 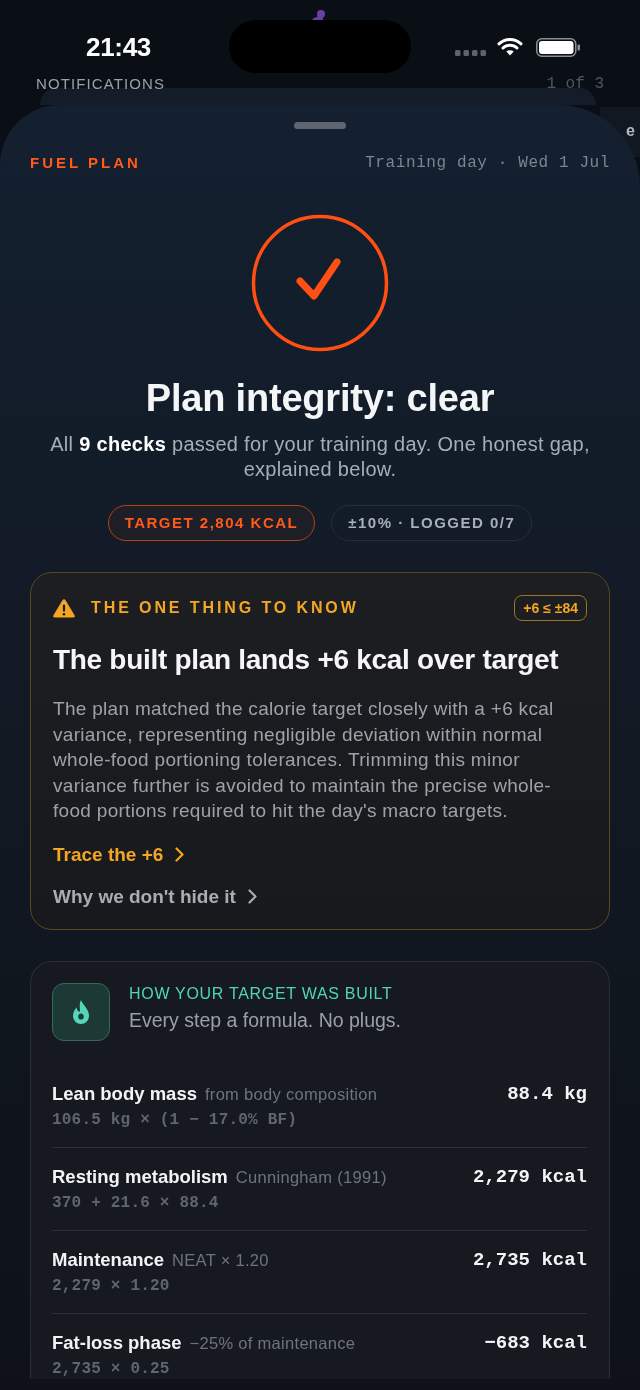 What do you see at coordinates (487, 163) in the screenshot?
I see `day-label: Training day · Wed 1 Jul` at bounding box center [487, 163].